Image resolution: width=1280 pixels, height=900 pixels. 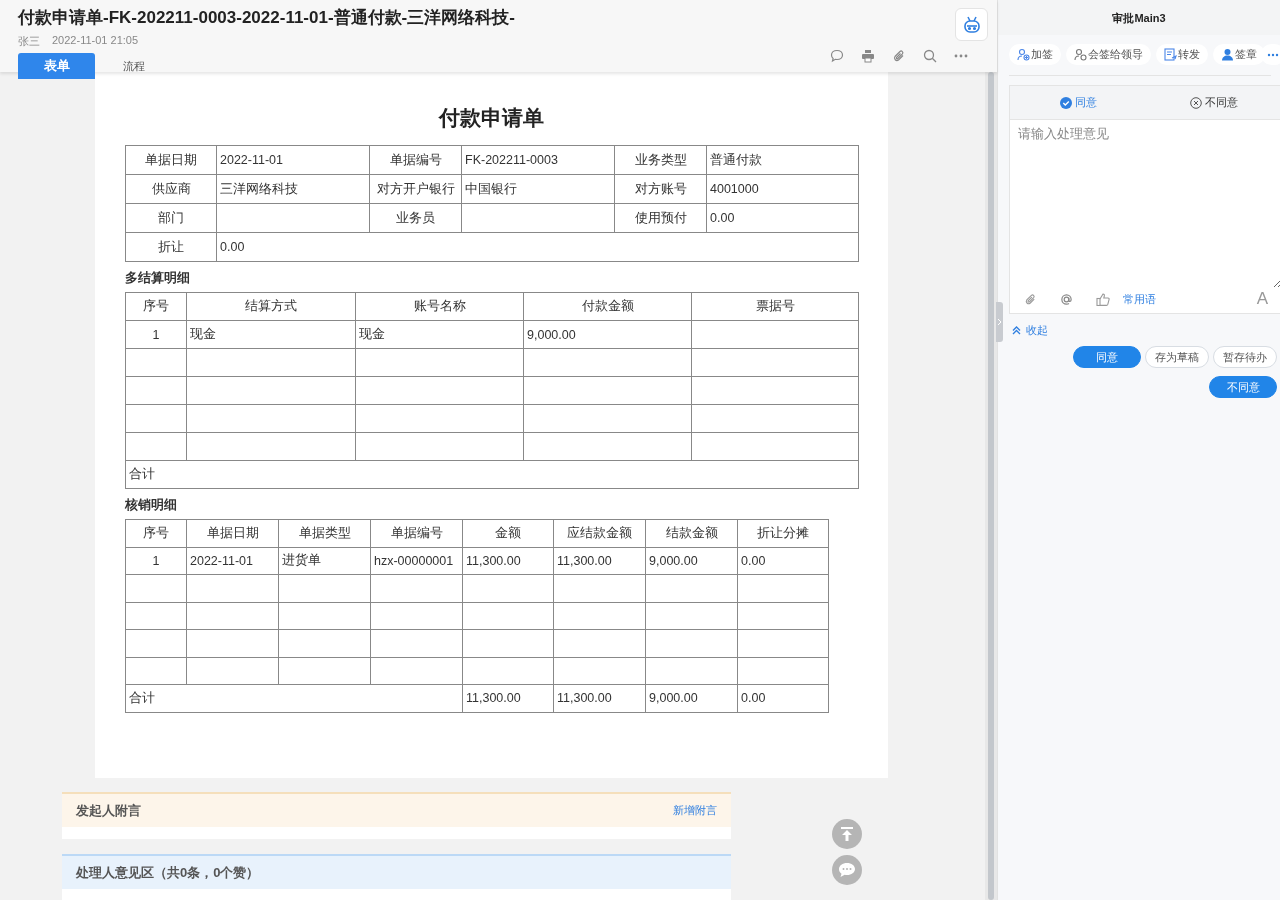 I want to click on column-header: 单据类型, so click(x=324, y=533).